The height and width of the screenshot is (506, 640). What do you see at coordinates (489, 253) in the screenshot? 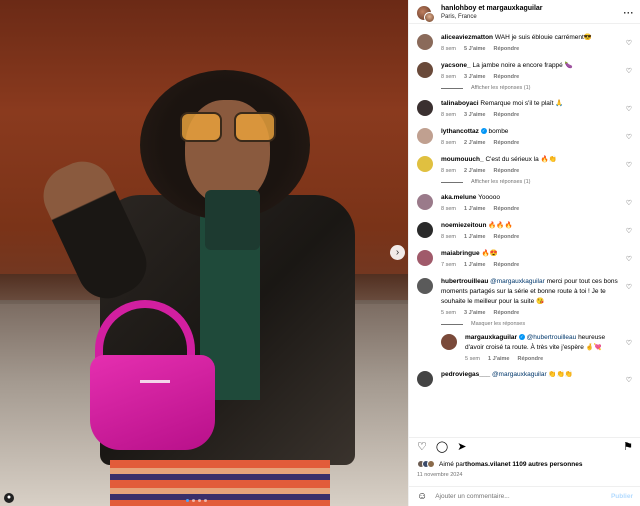
I see `comment-text: 🔥😍` at bounding box center [489, 253].